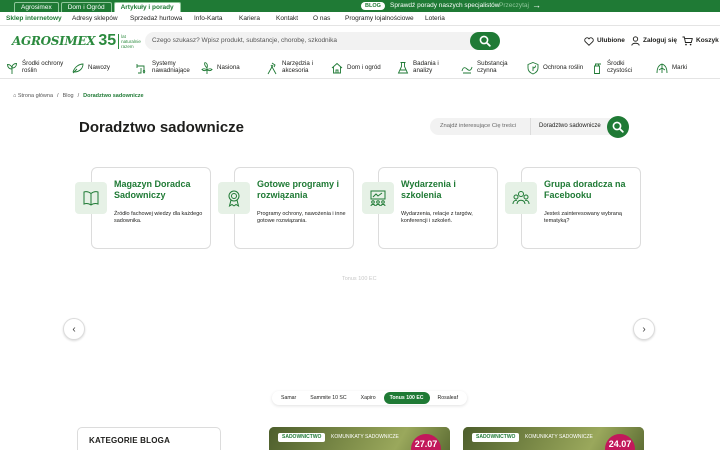 The width and height of the screenshot is (720, 450). I want to click on blog-categories-title: KATEGORIE BLOGA, so click(130, 440).